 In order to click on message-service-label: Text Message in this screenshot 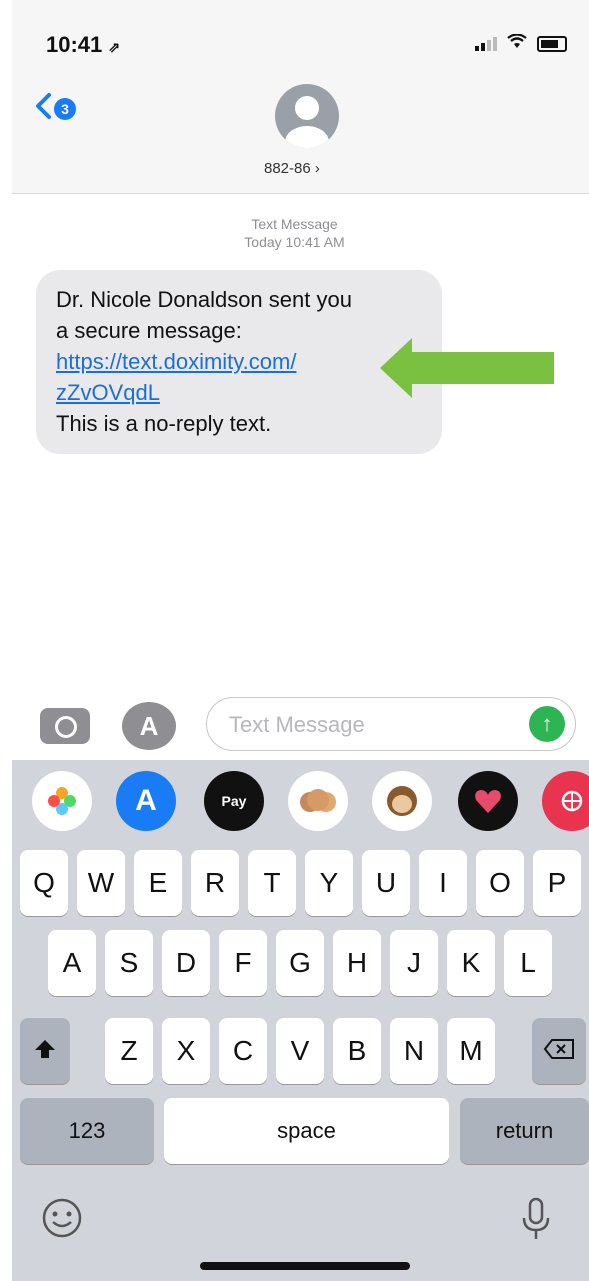, I will do `click(294, 224)`.